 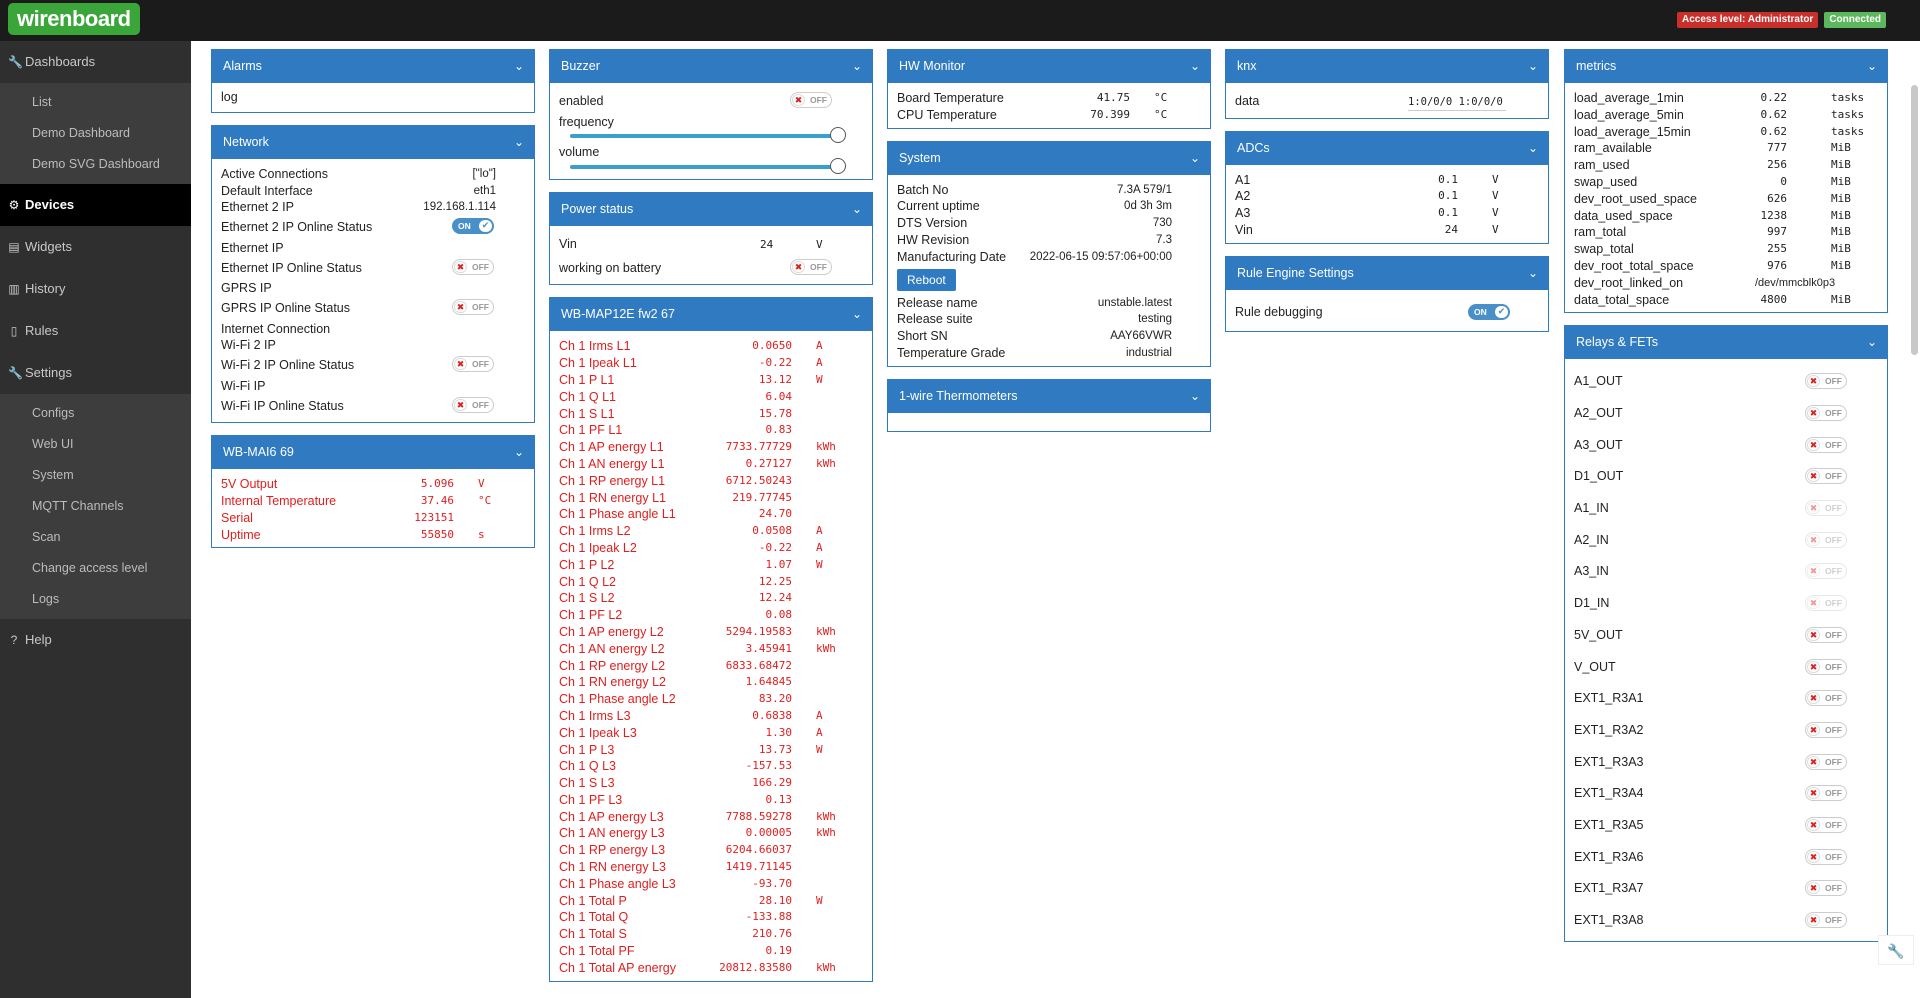 I want to click on nav-configs: Configs, so click(x=95, y=413).